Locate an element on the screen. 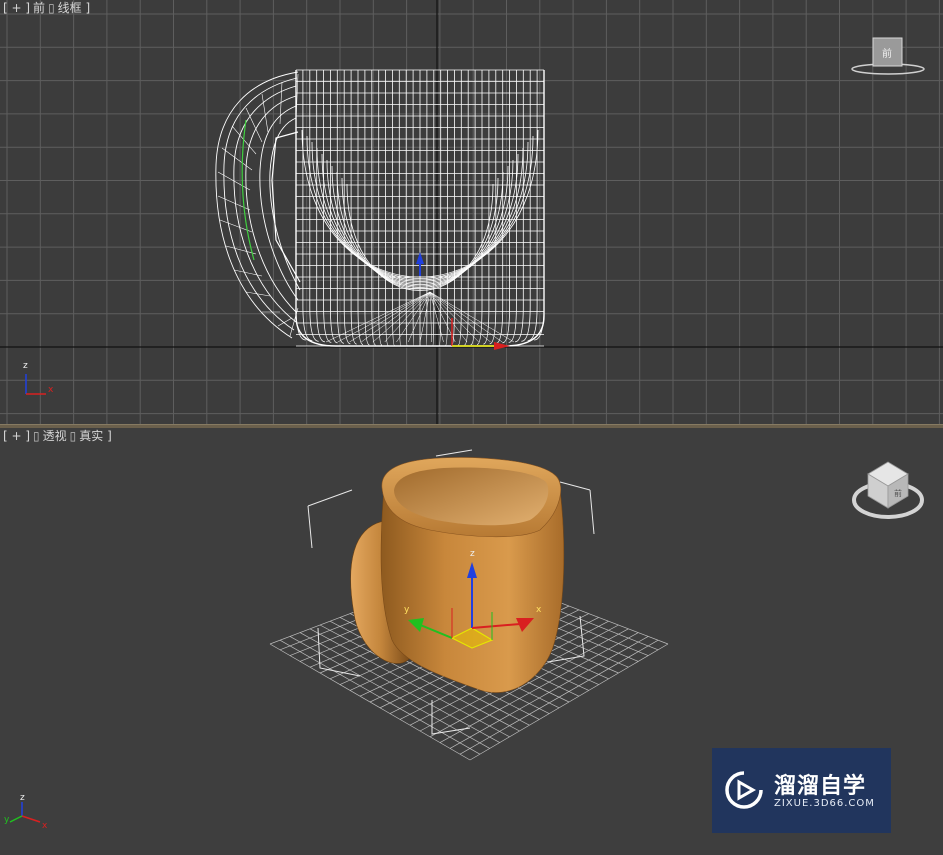 The height and width of the screenshot is (855, 943). viewcube-face-label: 前 is located at coordinates (898, 493).